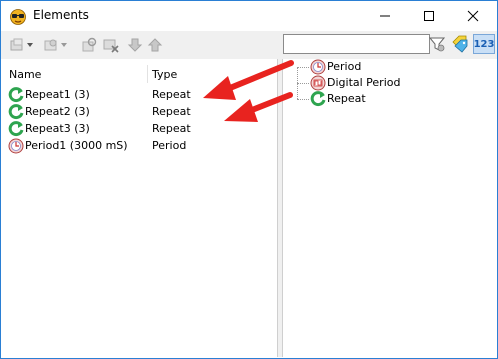 This screenshot has width=498, height=359. I want to click on column-divider, so click(147, 74).